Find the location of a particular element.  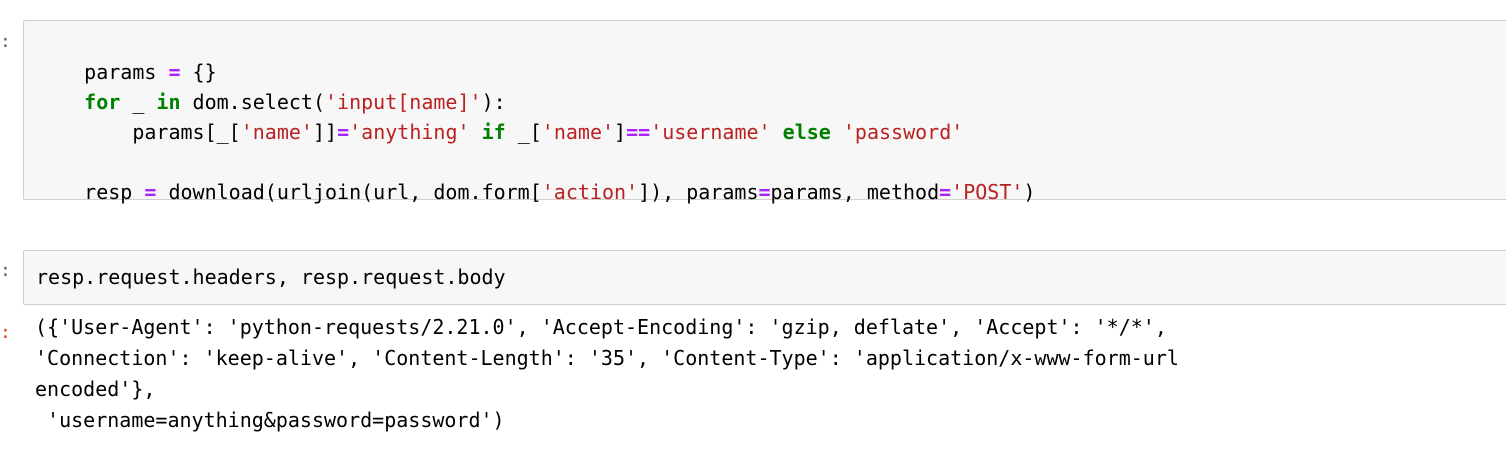

code-token: 'username' is located at coordinates (710, 132).